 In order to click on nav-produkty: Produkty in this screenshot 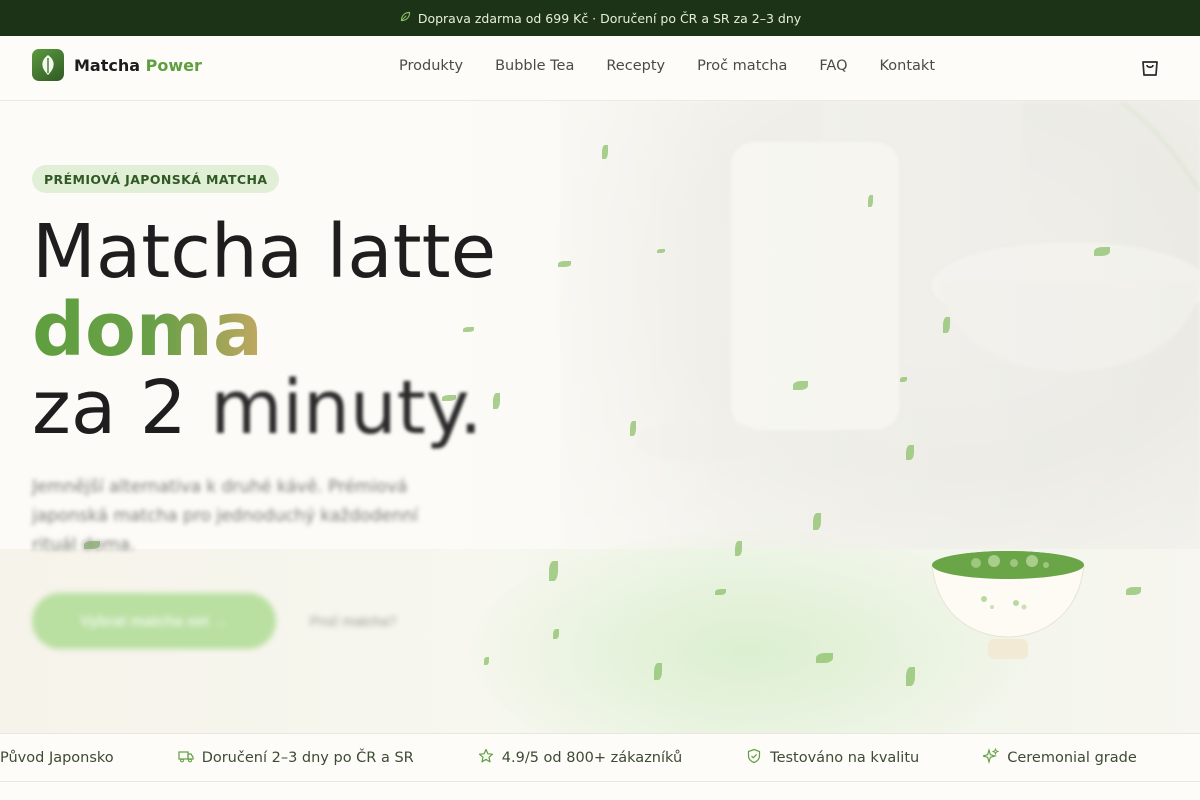, I will do `click(431, 66)`.